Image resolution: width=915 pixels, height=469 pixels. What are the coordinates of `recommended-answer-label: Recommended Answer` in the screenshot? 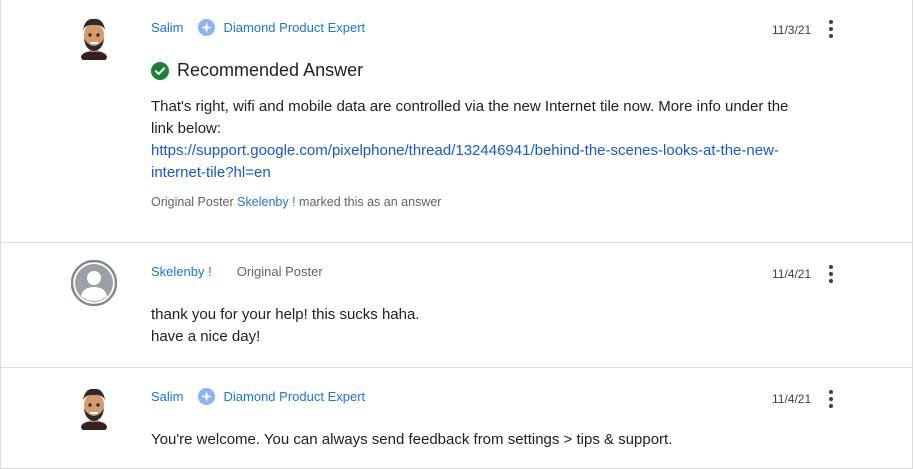 It's located at (270, 70).